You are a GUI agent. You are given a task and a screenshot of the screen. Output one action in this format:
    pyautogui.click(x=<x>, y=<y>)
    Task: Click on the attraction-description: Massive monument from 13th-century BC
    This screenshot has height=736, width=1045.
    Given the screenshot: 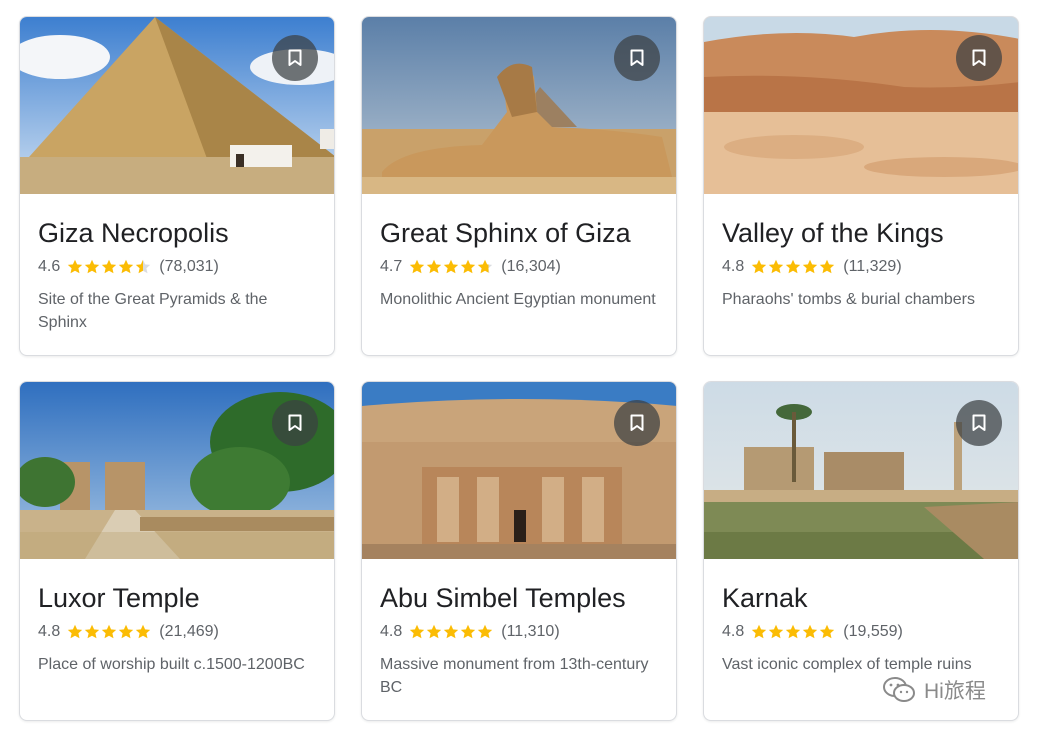 What is the action you would take?
    pyautogui.click(x=514, y=676)
    